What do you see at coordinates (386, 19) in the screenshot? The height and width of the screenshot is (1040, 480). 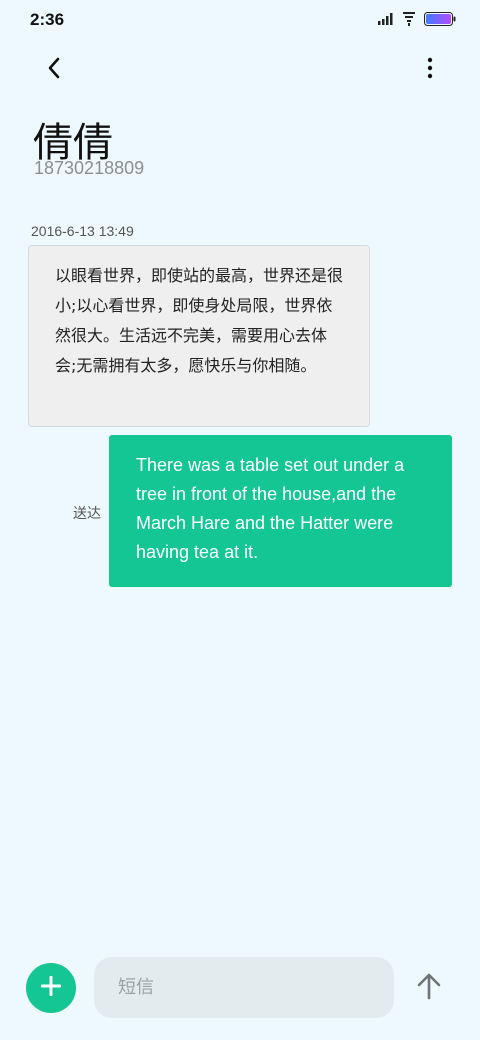 I see `signal-icon` at bounding box center [386, 19].